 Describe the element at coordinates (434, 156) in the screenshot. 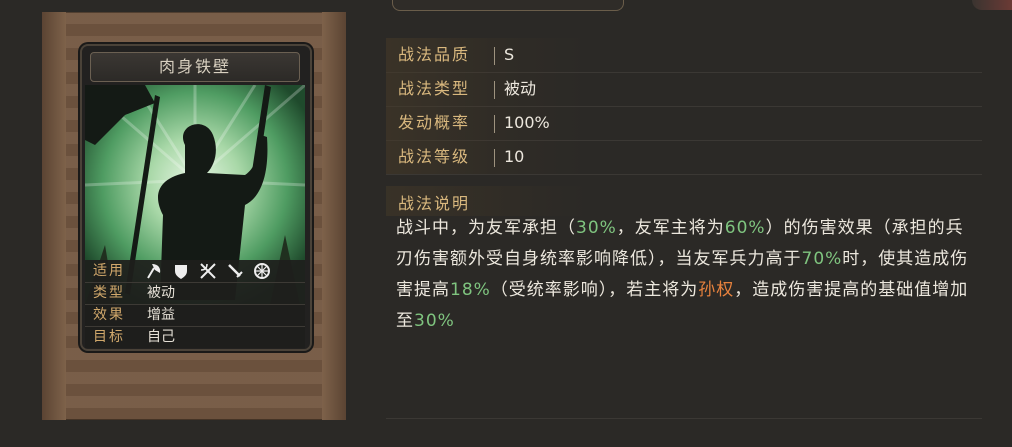

I see `attr-label: 战法等级` at that location.